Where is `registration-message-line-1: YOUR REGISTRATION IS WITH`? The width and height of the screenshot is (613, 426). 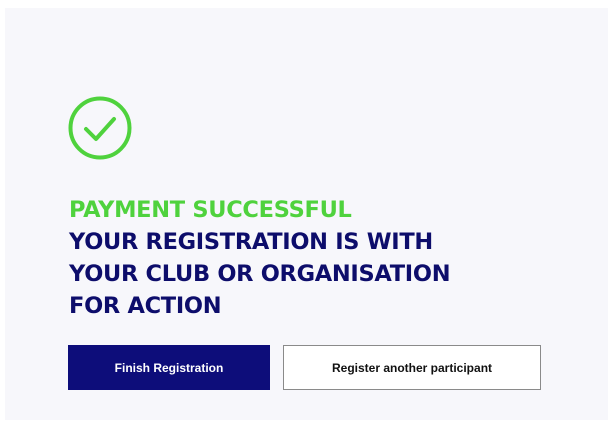 registration-message-line-1: YOUR REGISTRATION IS WITH is located at coordinates (251, 242).